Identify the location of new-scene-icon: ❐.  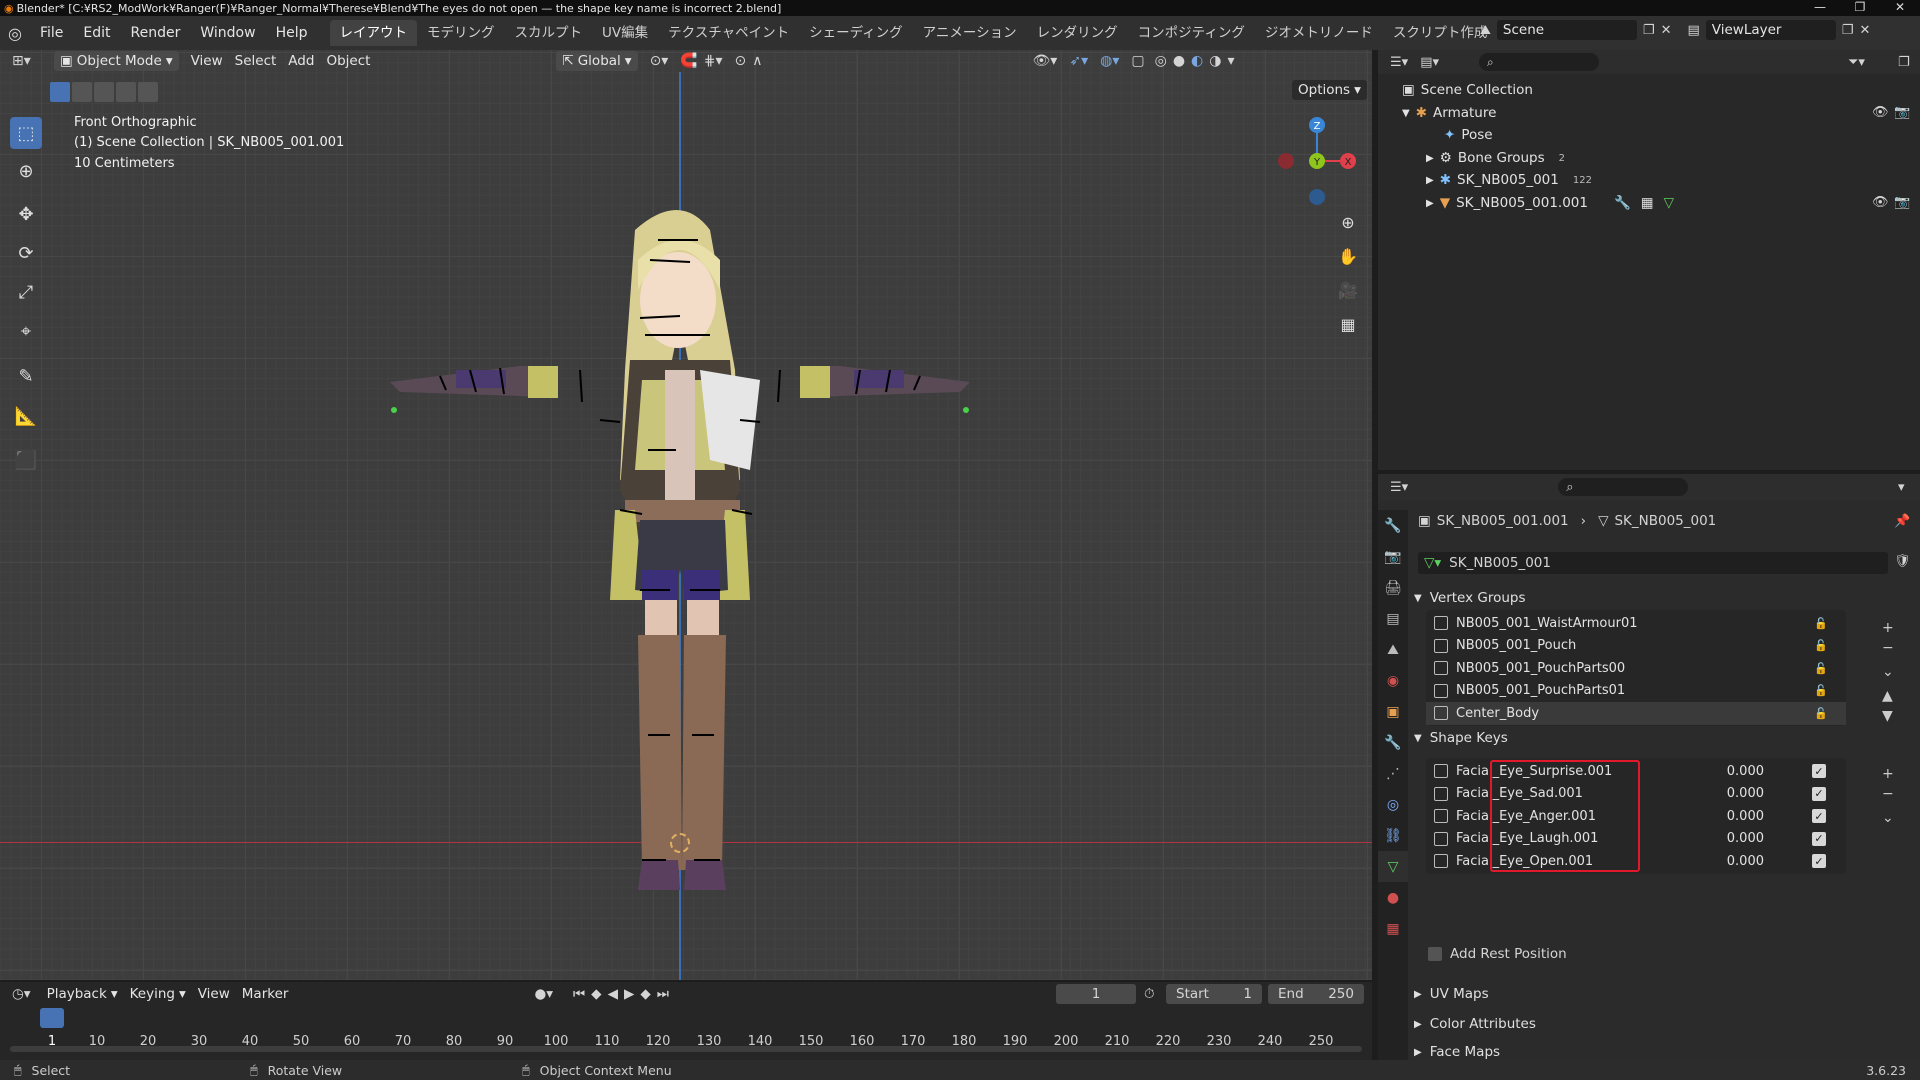
(1649, 30).